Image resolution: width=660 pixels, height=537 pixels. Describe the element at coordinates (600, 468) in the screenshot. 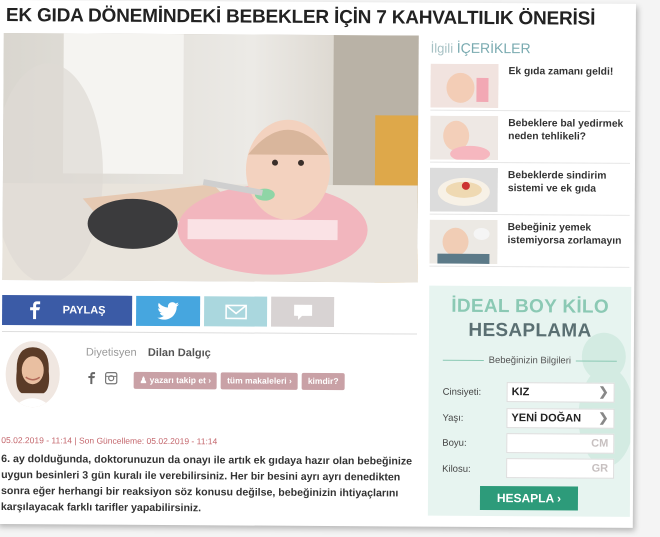

I see `weight-unit: GR` at that location.